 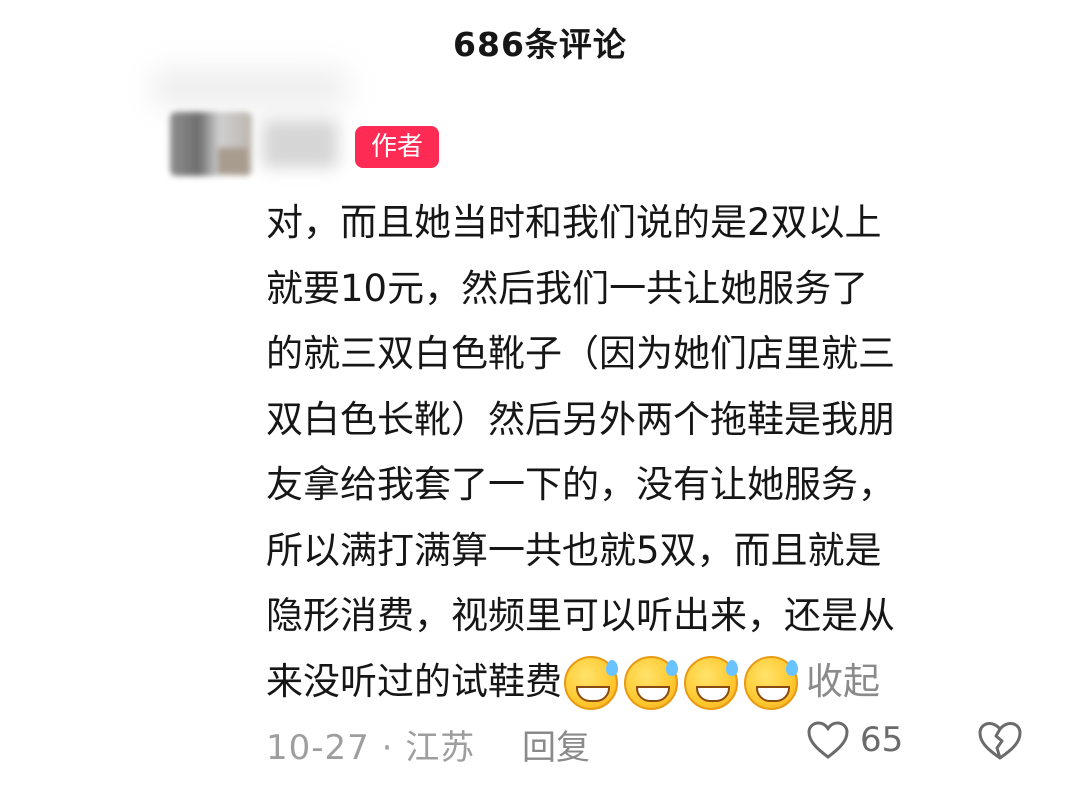 What do you see at coordinates (371, 748) in the screenshot?
I see `comment-meta: 10-27 · 江苏` at bounding box center [371, 748].